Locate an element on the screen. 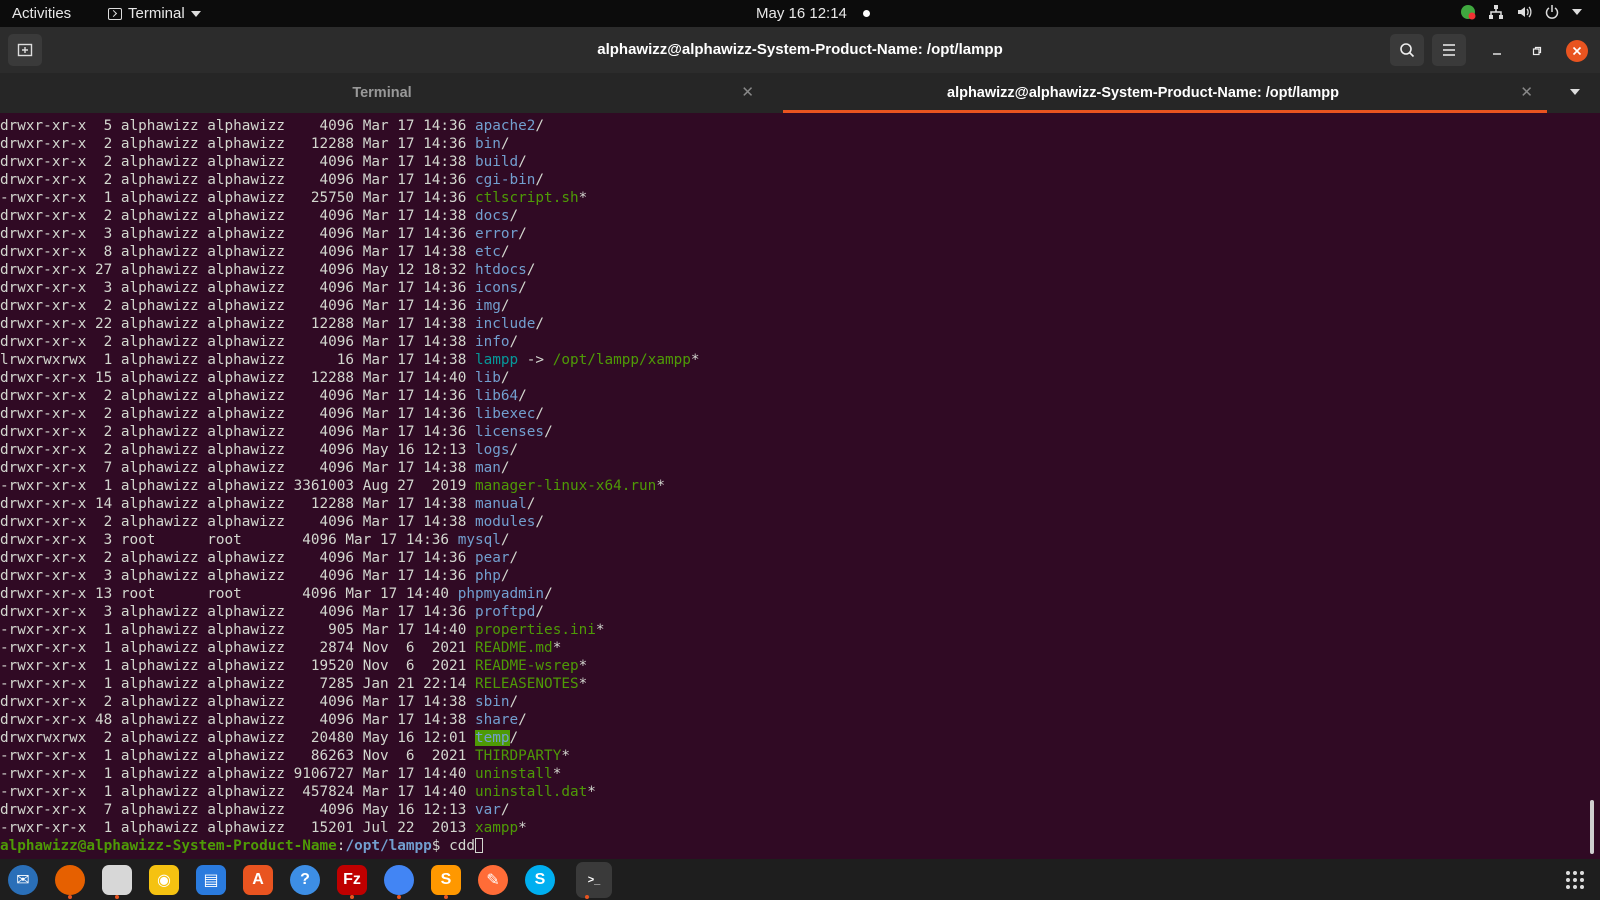  text-cursor is located at coordinates (479, 845).